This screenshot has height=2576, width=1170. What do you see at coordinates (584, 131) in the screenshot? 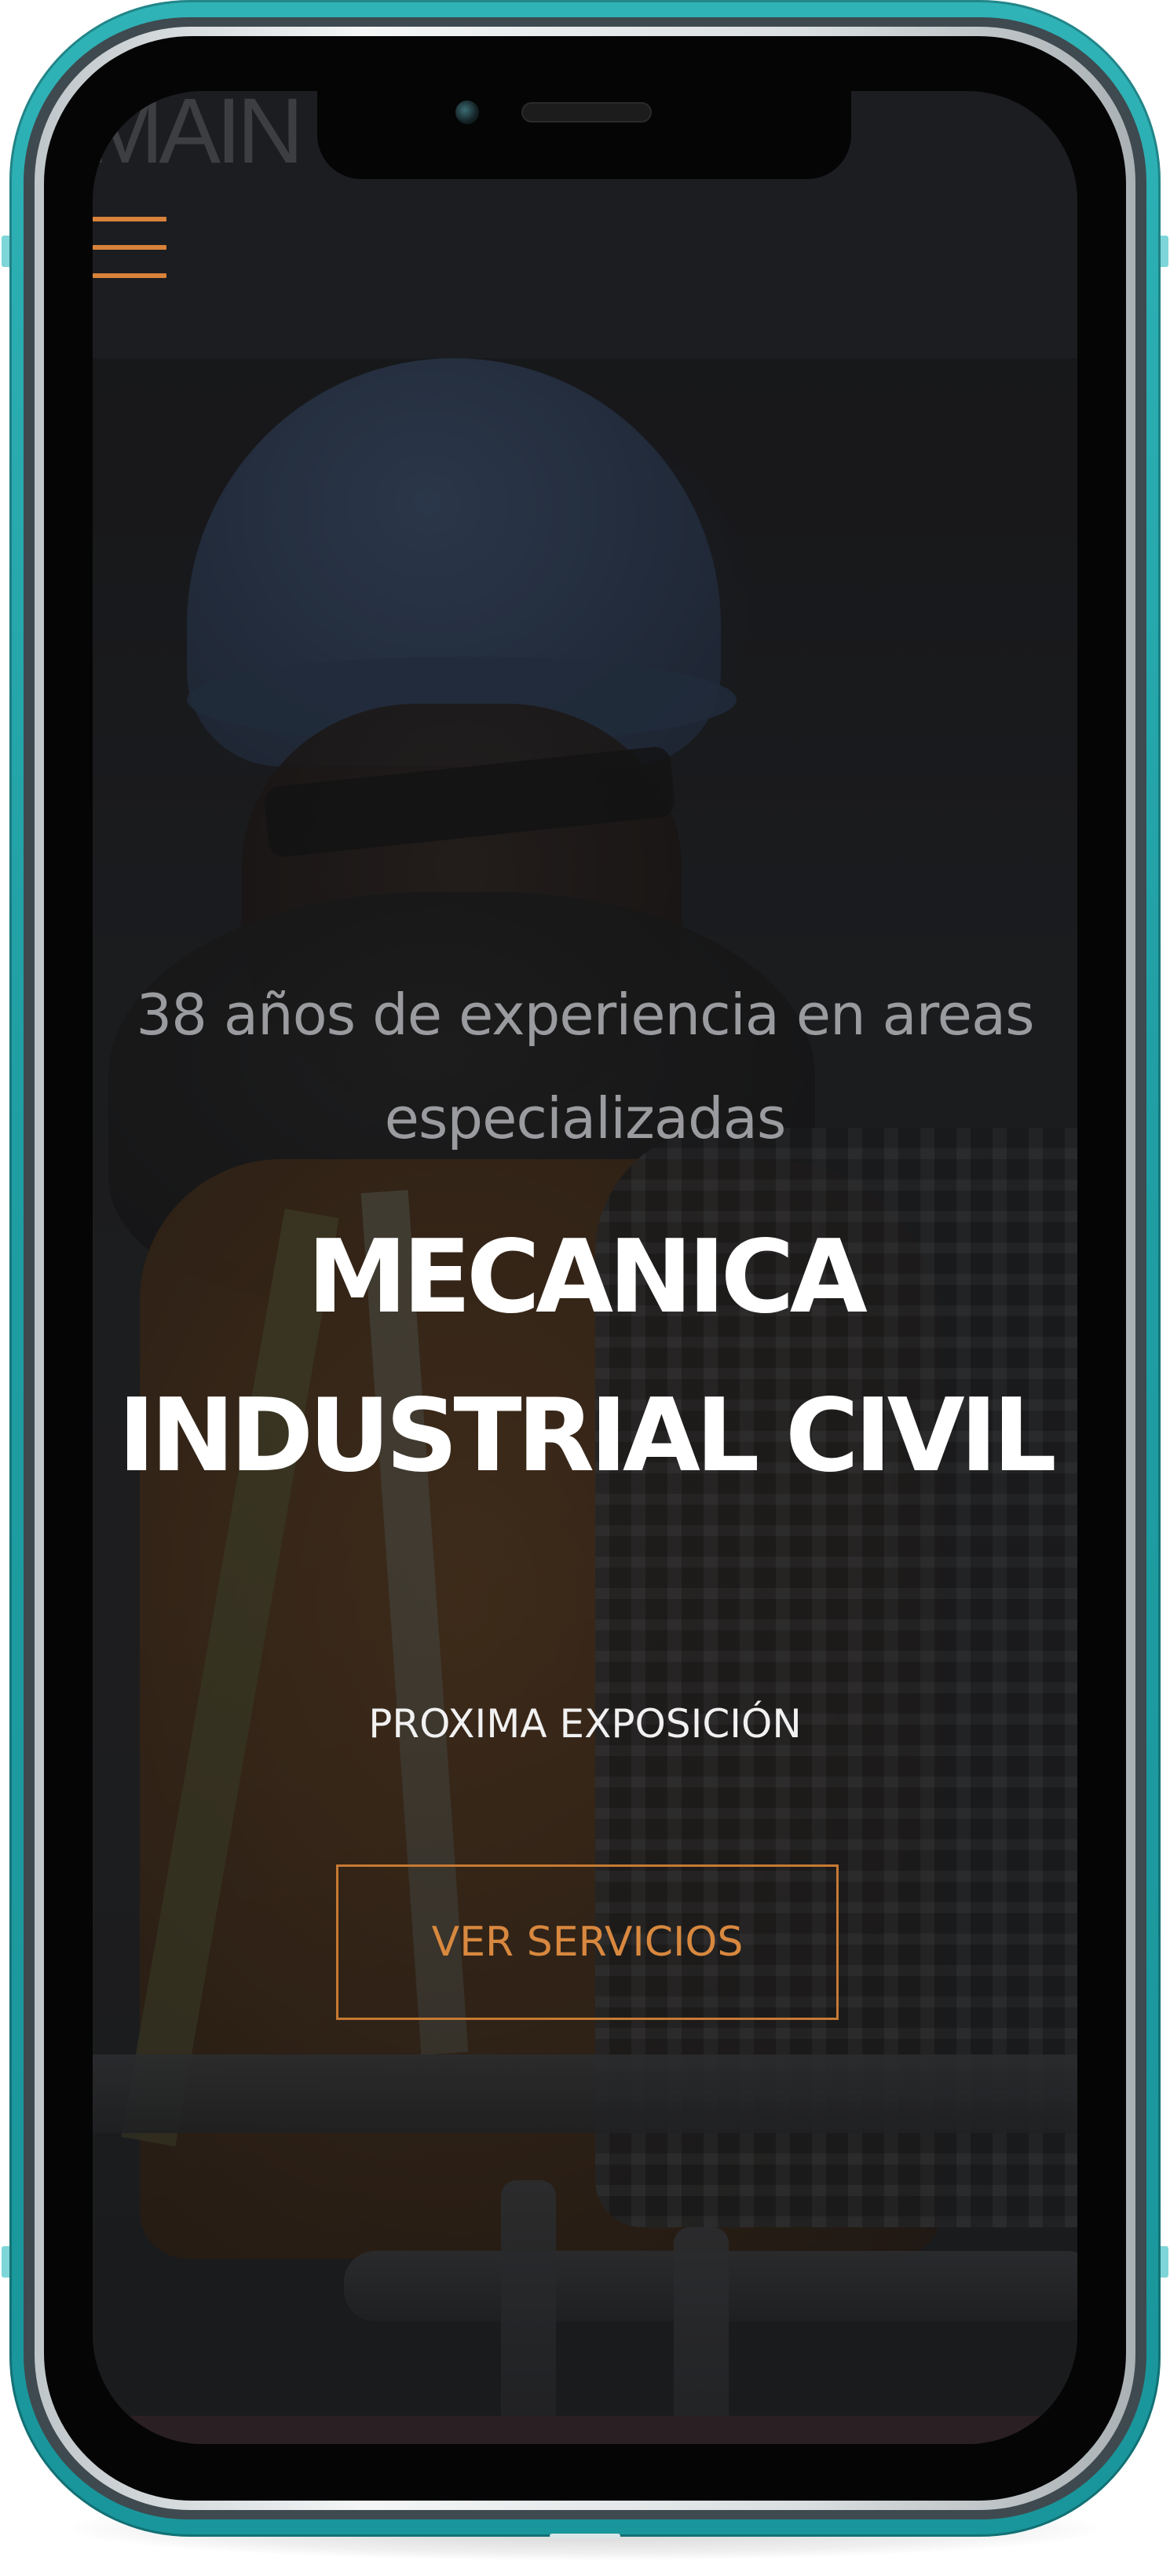
I see `phone-notch` at bounding box center [584, 131].